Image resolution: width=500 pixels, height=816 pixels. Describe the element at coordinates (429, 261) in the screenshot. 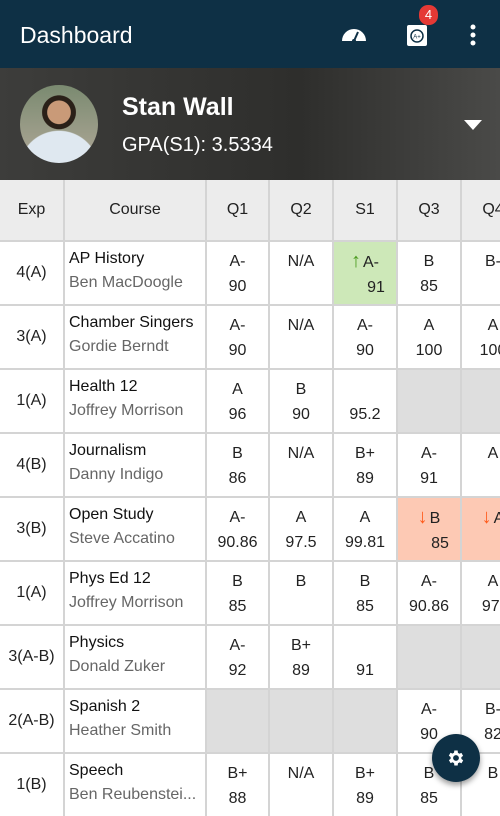

I see `grade-line: B` at that location.